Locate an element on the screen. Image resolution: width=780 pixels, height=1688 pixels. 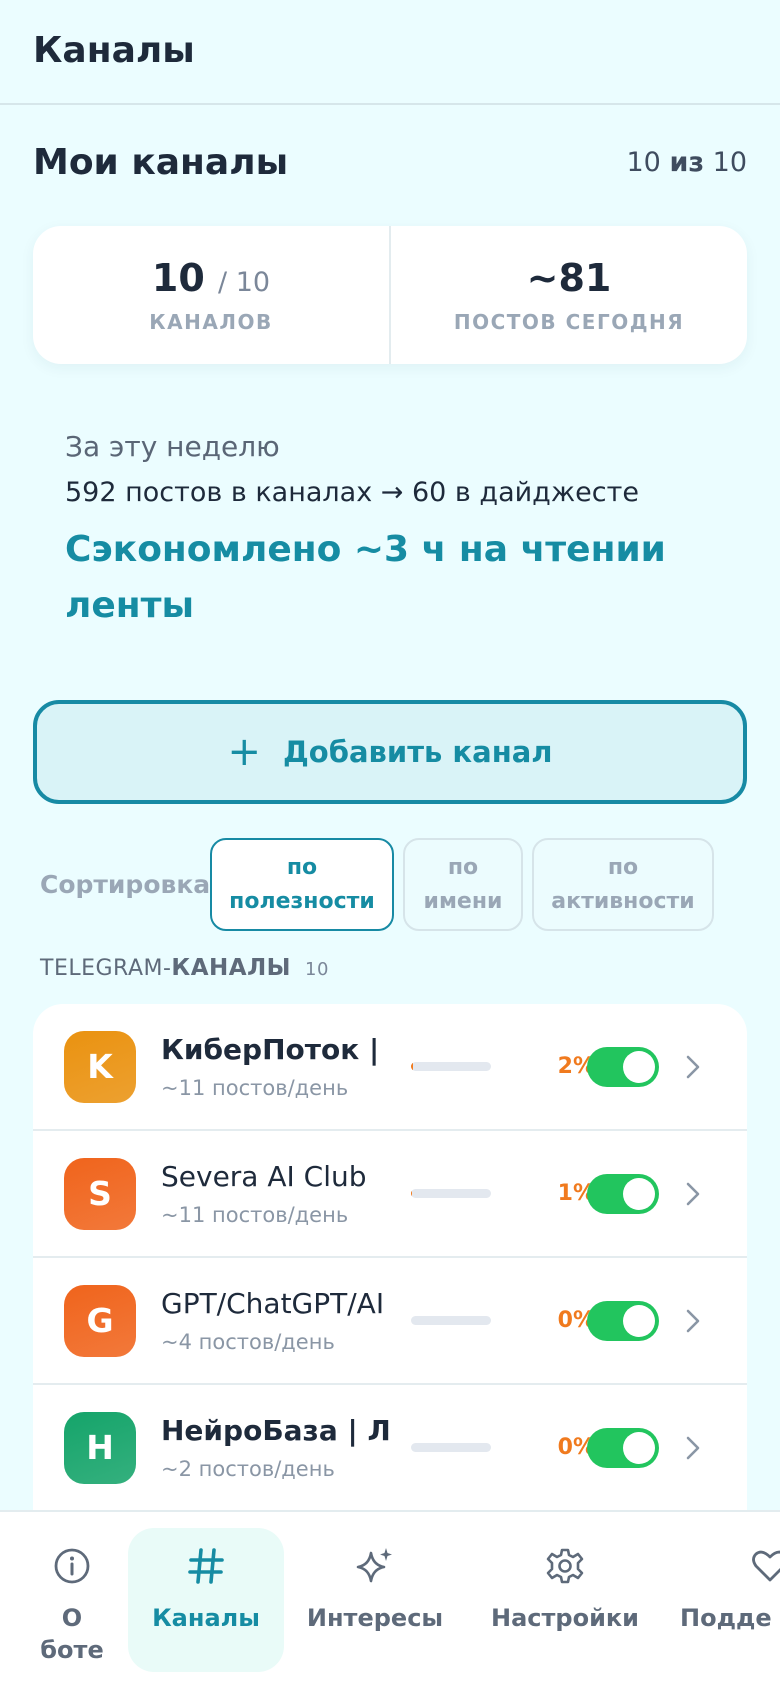
header: Каналы is located at coordinates (390, 52).